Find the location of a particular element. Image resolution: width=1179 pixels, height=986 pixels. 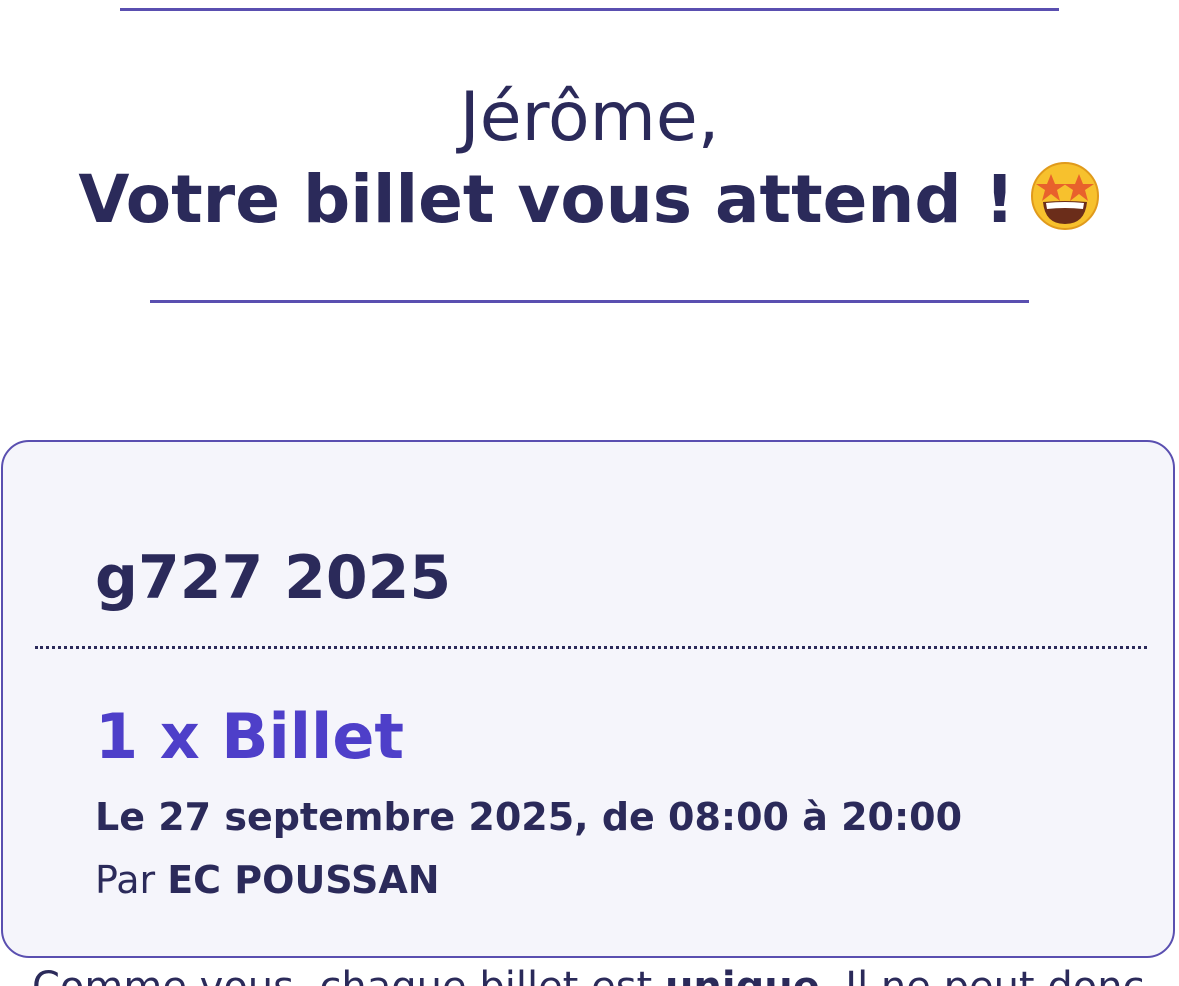

middle-divider is located at coordinates (589, 301).